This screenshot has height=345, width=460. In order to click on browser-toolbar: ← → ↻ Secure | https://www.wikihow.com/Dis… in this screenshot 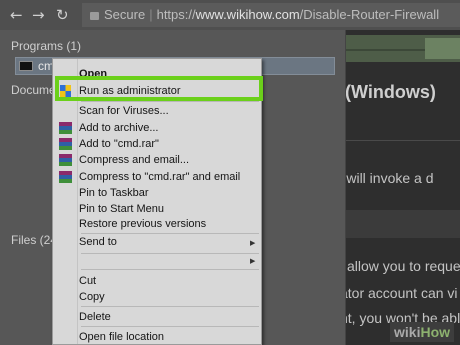, I will do `click(230, 15)`.